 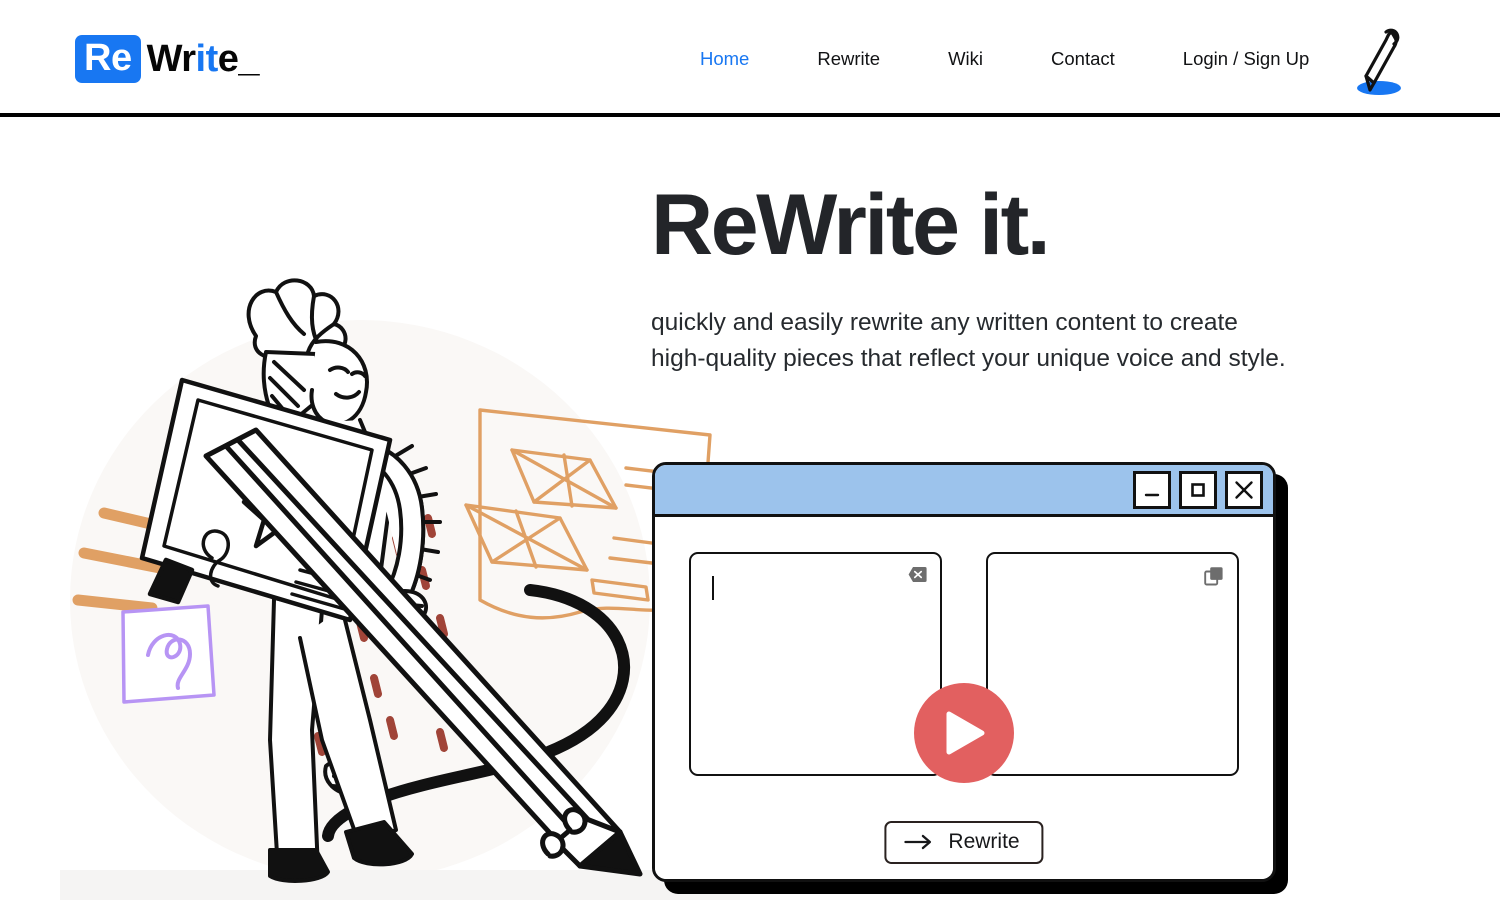 I want to click on maximize-icon, so click(x=1198, y=489).